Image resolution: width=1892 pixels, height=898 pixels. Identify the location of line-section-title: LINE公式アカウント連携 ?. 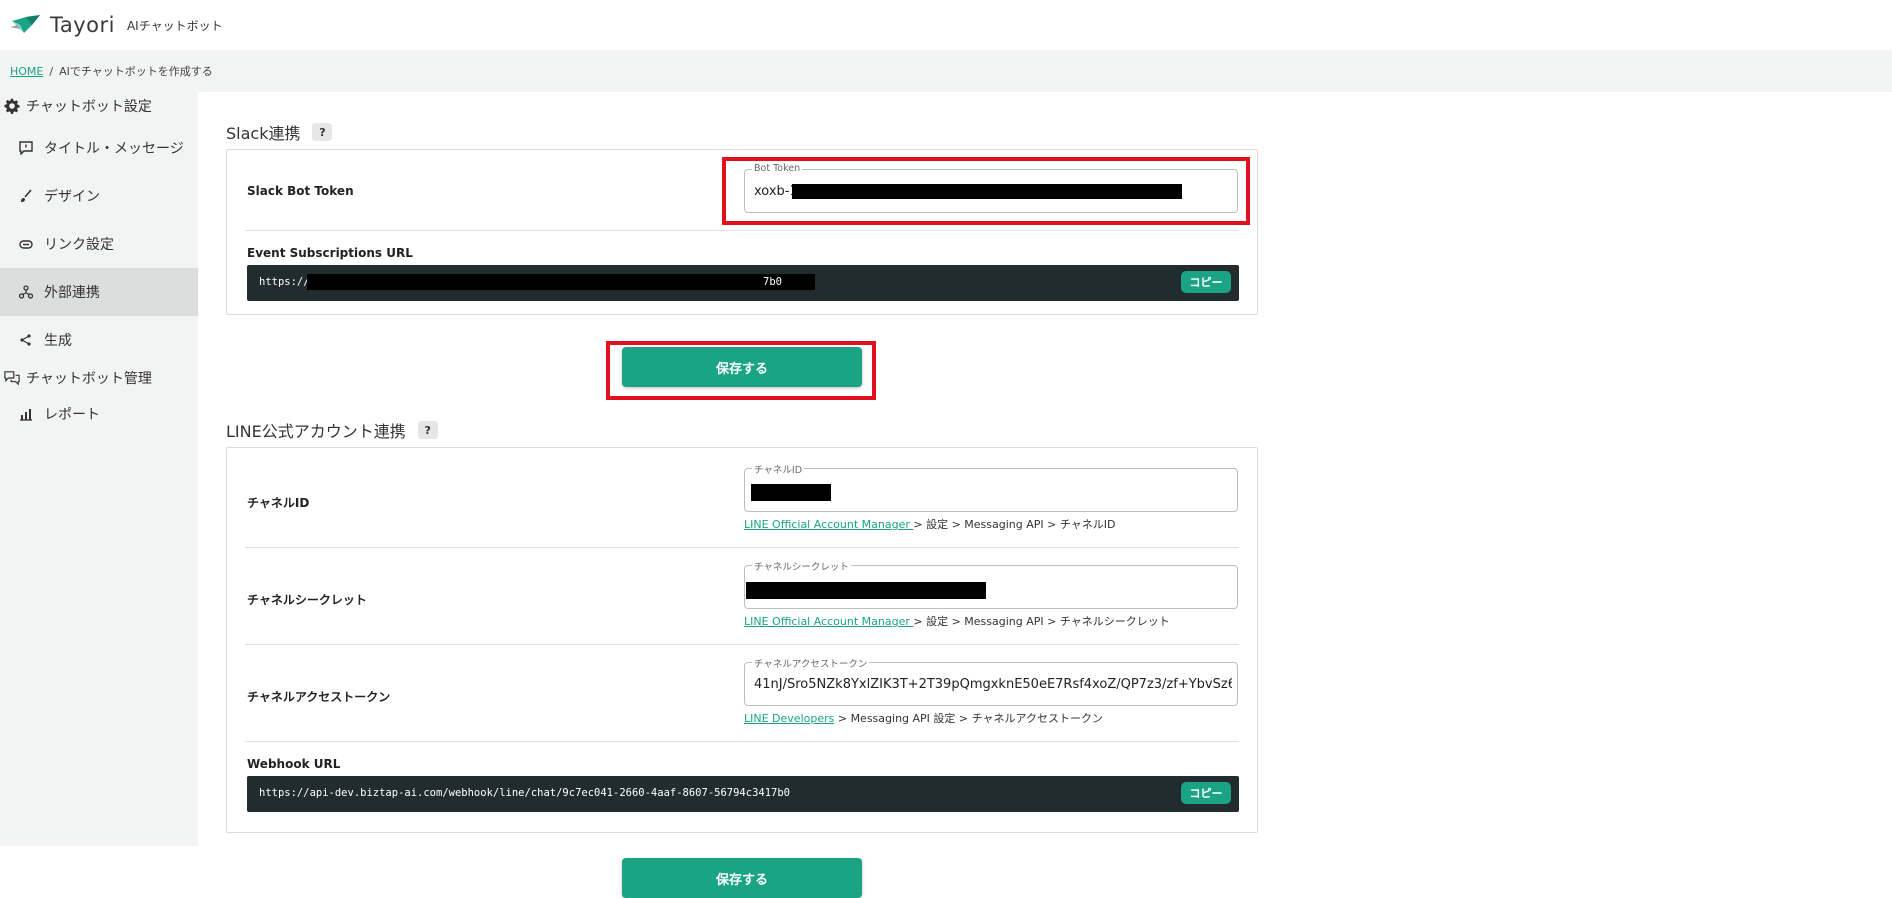
(332, 430).